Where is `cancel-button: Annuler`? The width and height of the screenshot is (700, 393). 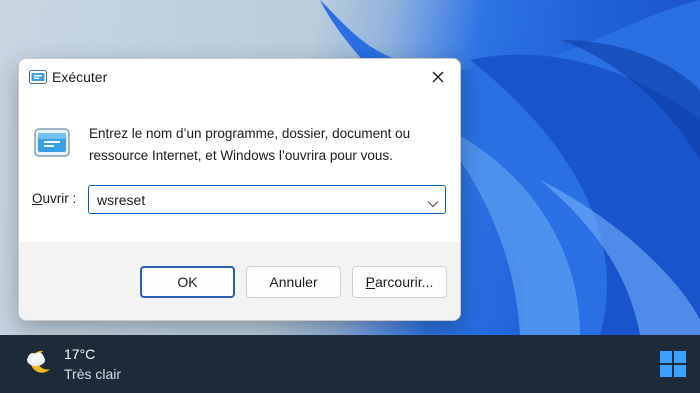 cancel-button: Annuler is located at coordinates (293, 282).